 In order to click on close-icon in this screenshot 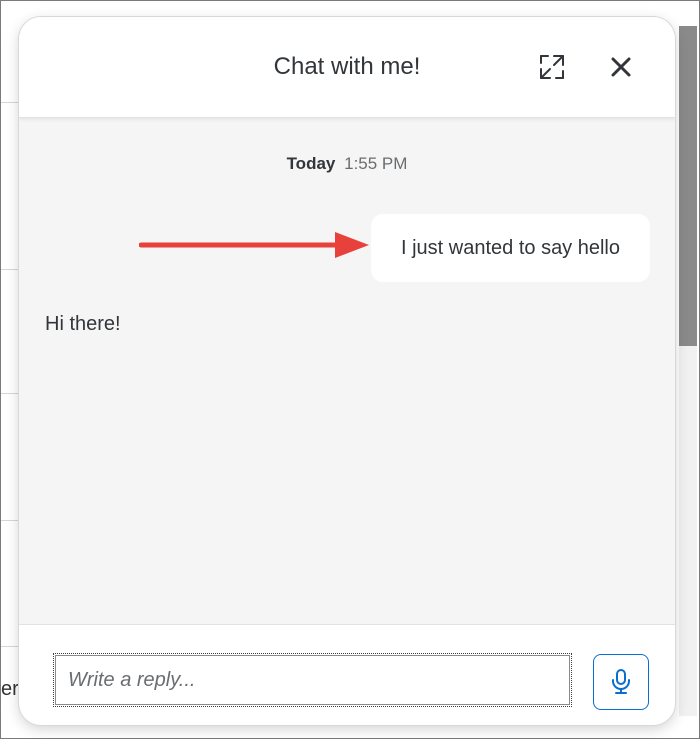, I will do `click(621, 67)`.